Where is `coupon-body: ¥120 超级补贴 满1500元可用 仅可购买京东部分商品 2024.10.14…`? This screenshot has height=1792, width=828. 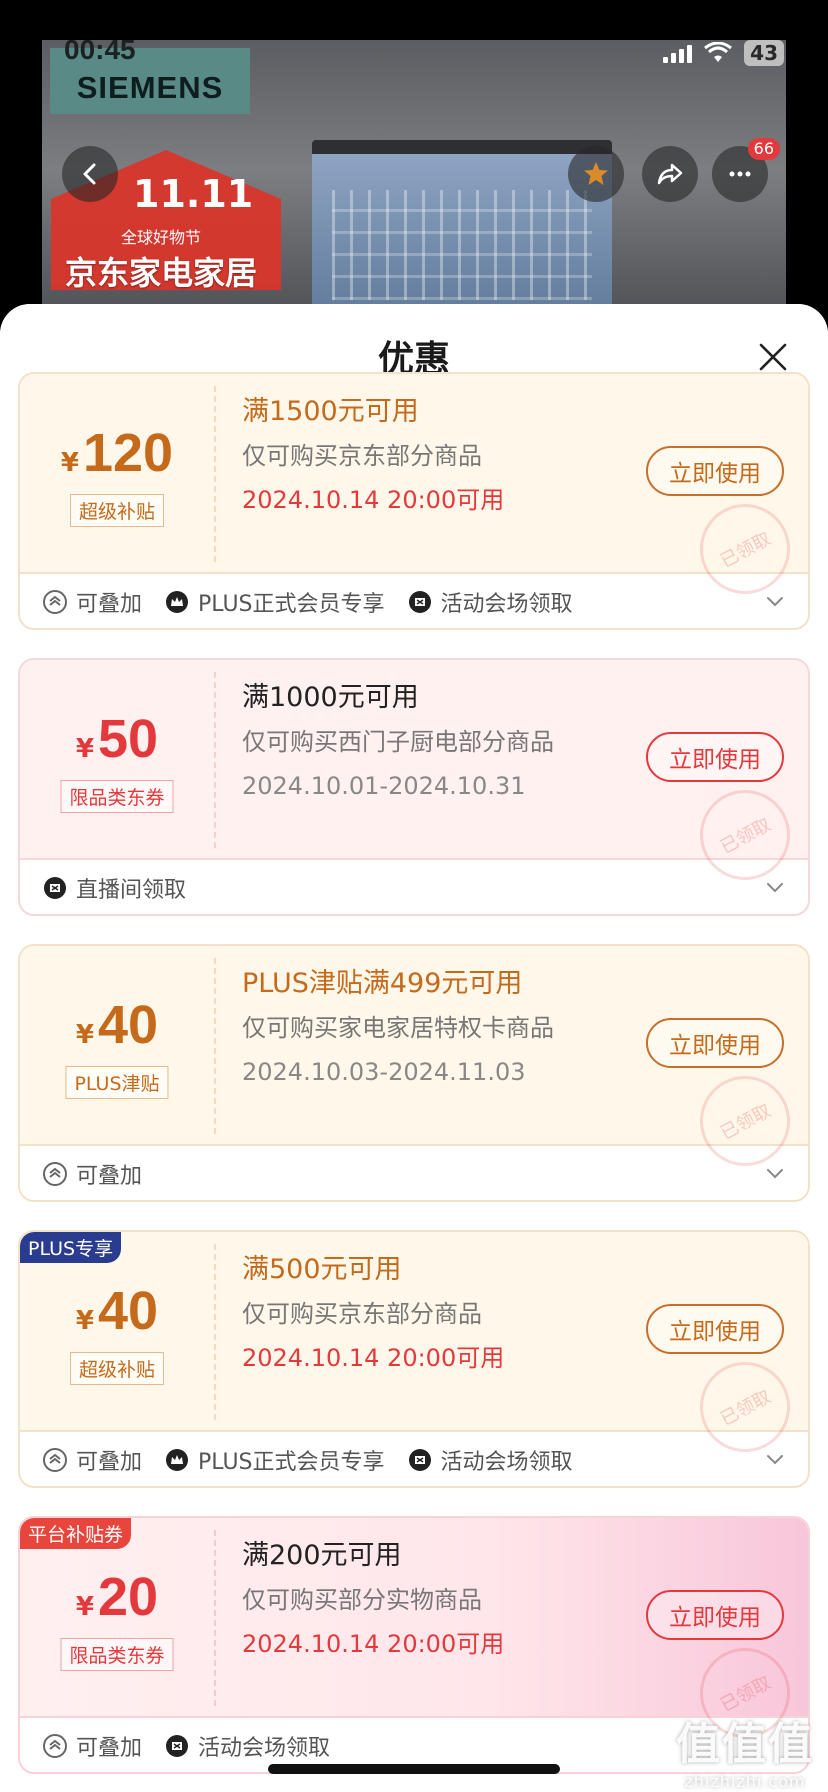
coupon-body: ¥120 超级补贴 满1500元可用 仅可购买京东部分商品 2024.10.14… is located at coordinates (414, 492).